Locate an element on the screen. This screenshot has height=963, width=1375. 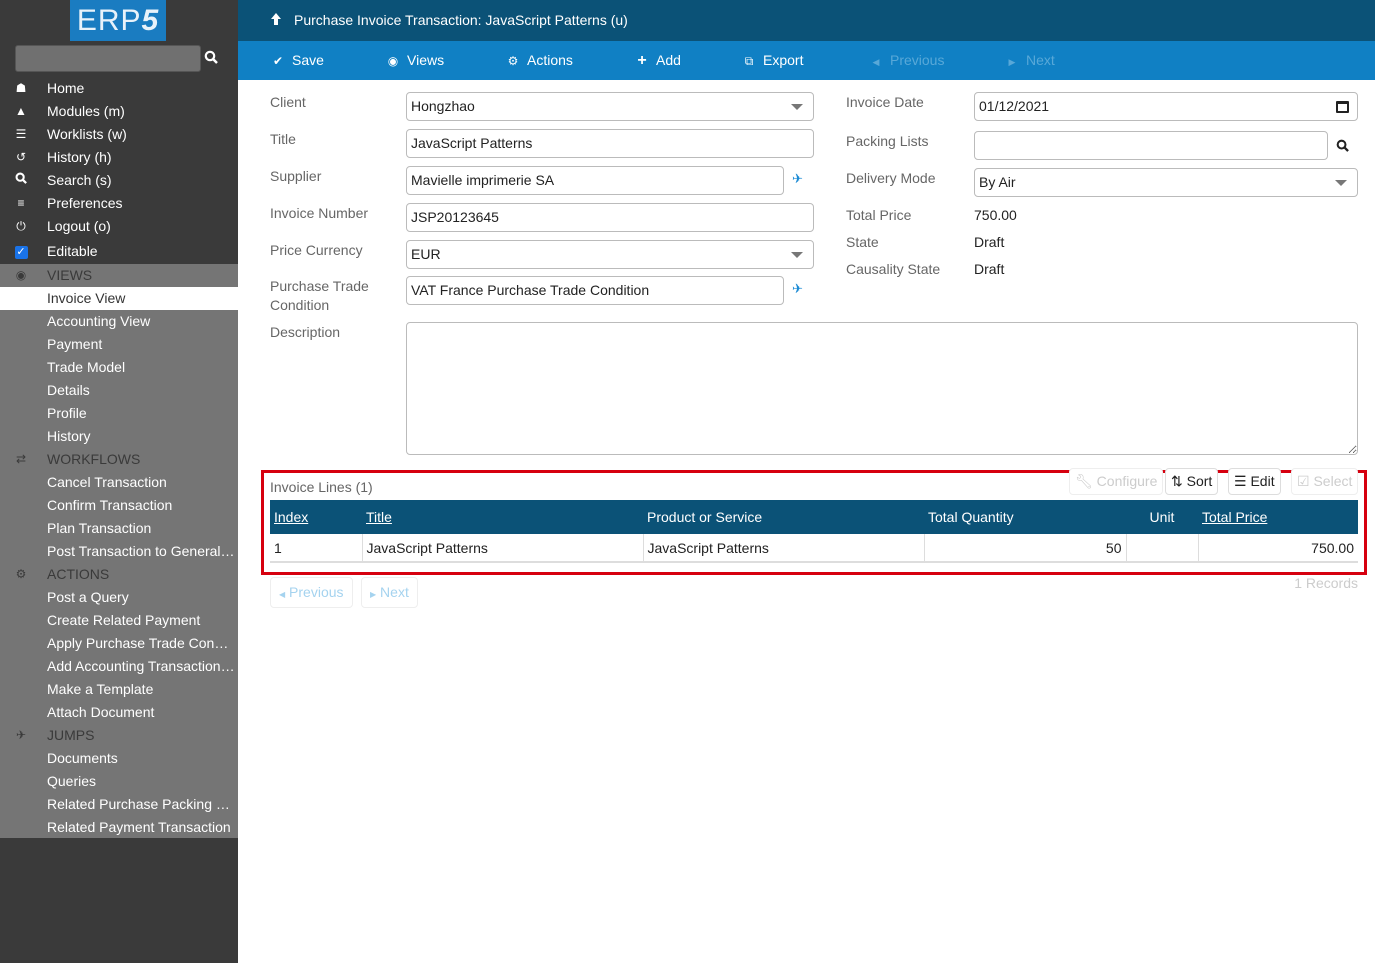
column-title: Title is located at coordinates (502, 517).